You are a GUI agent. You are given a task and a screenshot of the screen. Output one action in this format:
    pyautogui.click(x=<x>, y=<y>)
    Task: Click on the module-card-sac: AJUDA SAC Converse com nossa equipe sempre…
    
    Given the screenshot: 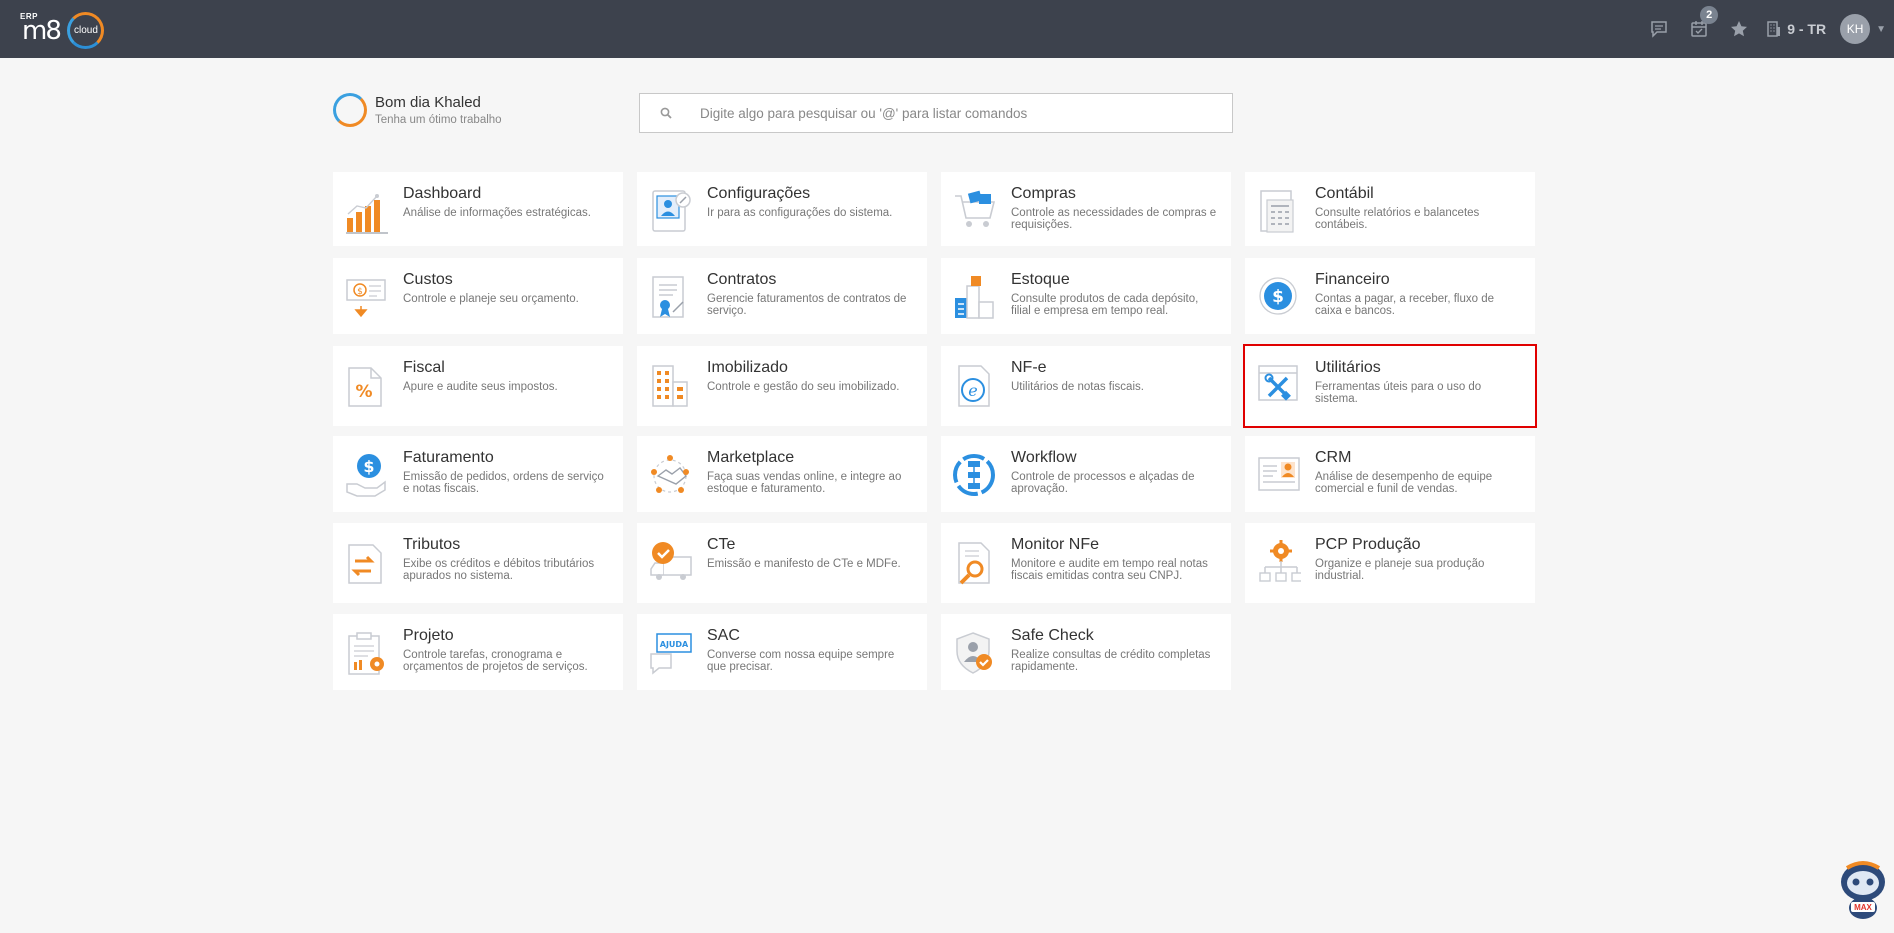 What is the action you would take?
    pyautogui.click(x=782, y=652)
    